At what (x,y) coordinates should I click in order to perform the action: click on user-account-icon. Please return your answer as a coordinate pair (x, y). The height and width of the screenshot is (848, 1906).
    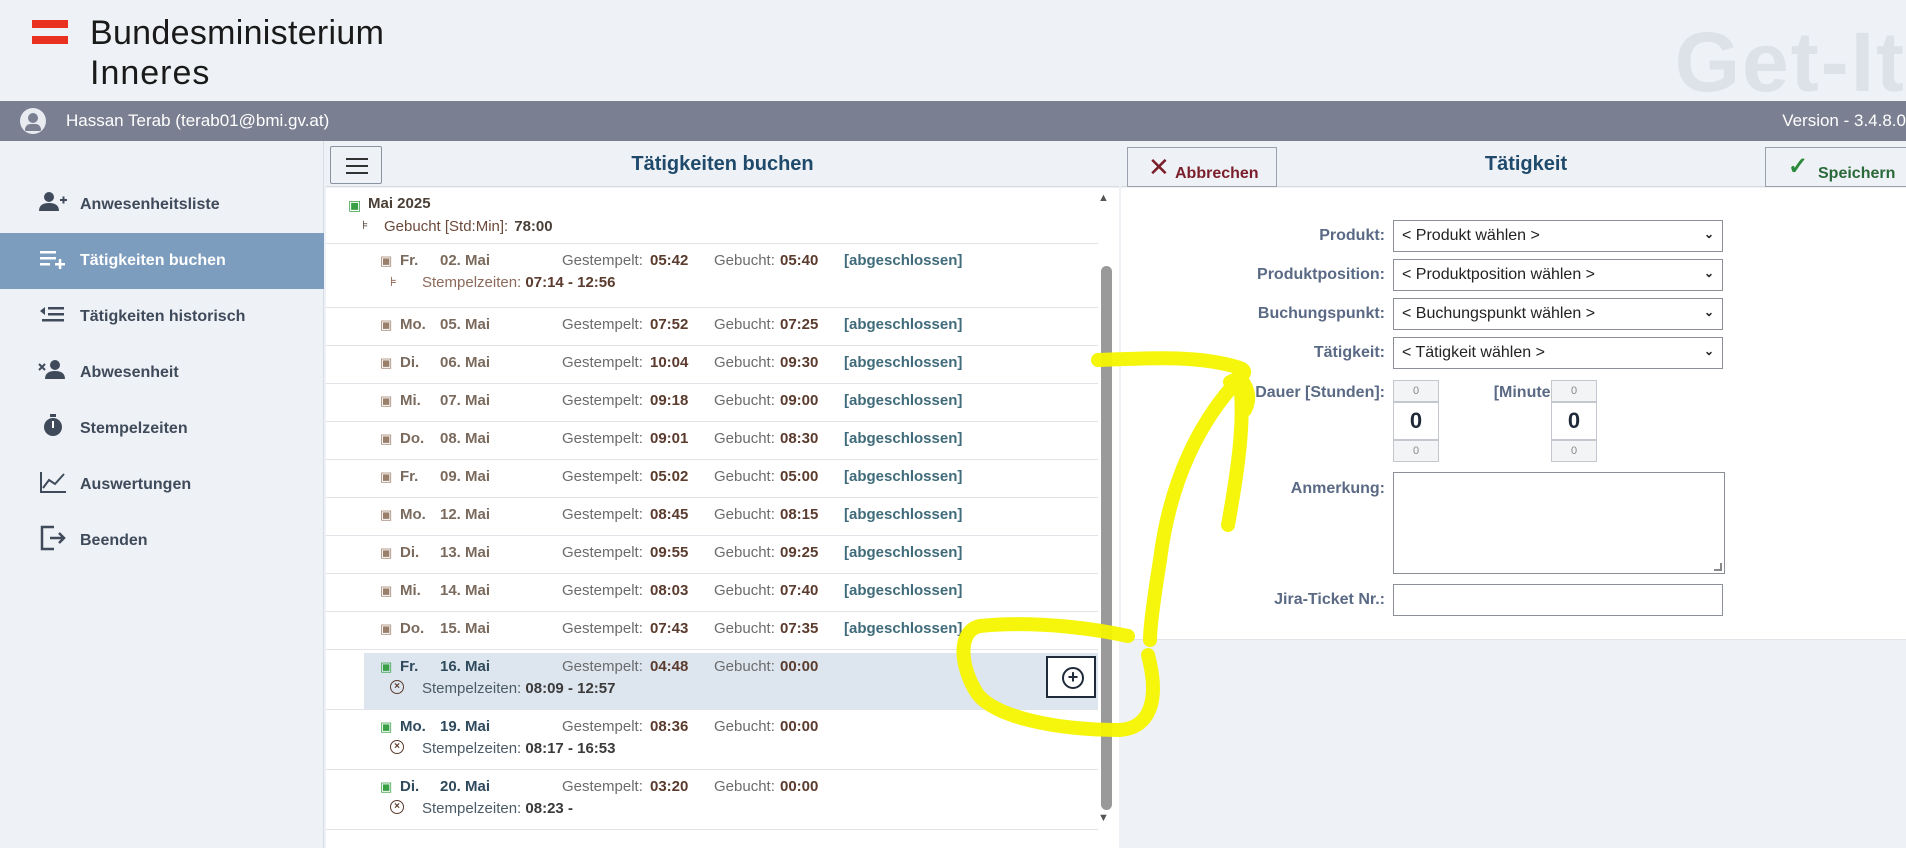
    Looking at the image, I should click on (33, 121).